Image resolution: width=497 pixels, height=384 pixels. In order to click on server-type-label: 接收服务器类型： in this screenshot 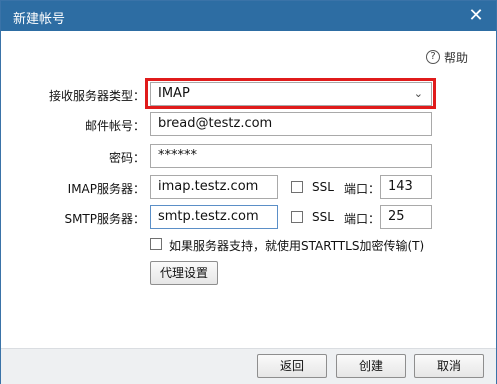, I will do `click(96, 96)`.